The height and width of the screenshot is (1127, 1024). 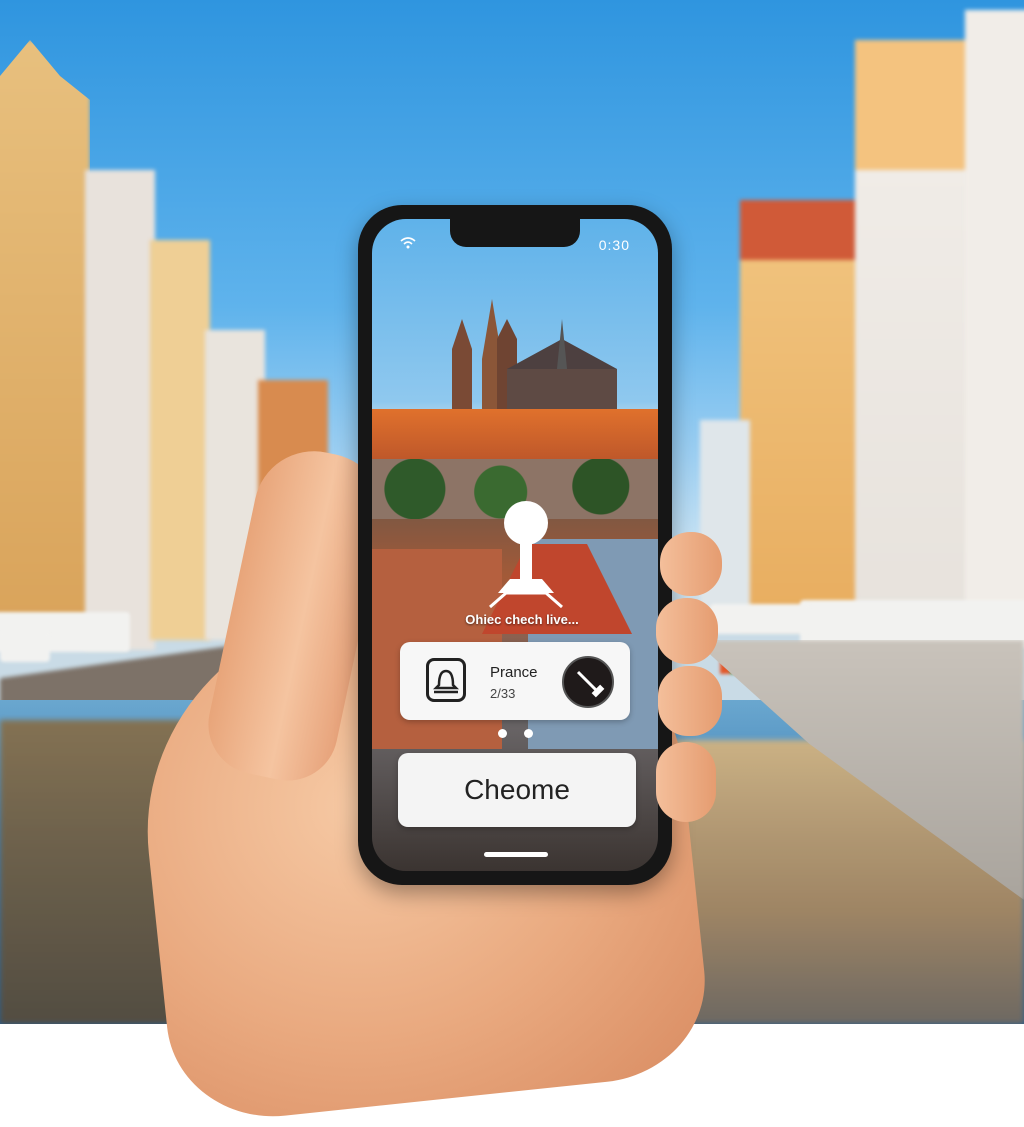 I want to click on card-title: Prance, so click(x=514, y=672).